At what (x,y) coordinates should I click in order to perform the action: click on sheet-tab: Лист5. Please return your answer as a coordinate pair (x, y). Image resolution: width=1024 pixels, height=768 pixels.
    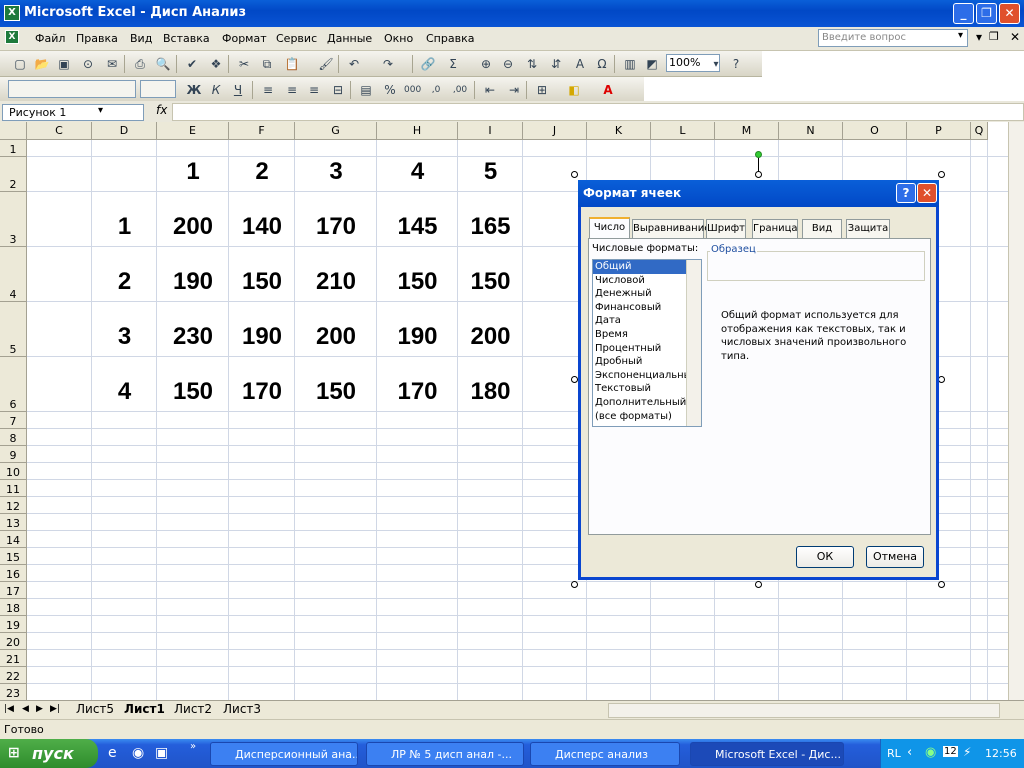
    Looking at the image, I should click on (95, 709).